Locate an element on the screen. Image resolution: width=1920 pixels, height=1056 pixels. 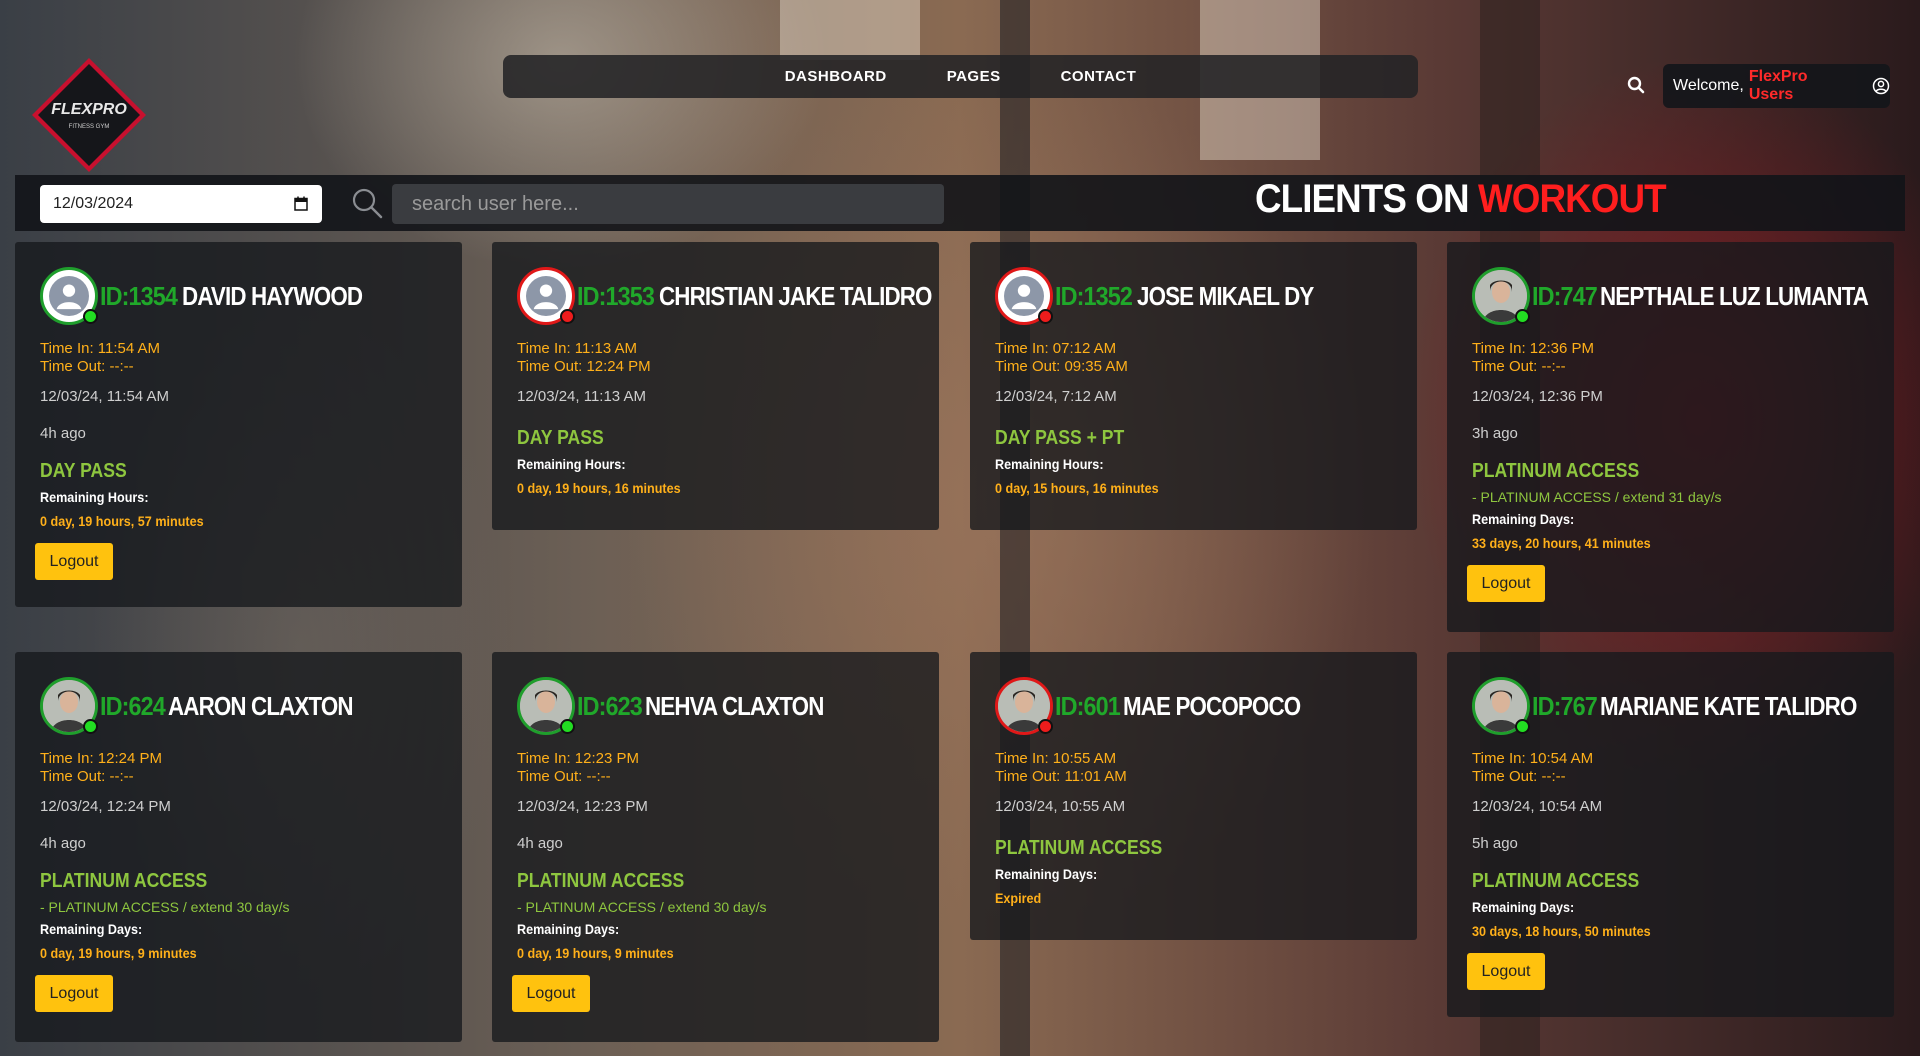
top-nav: DASHBOARD PAGES CONTACT is located at coordinates (960, 76).